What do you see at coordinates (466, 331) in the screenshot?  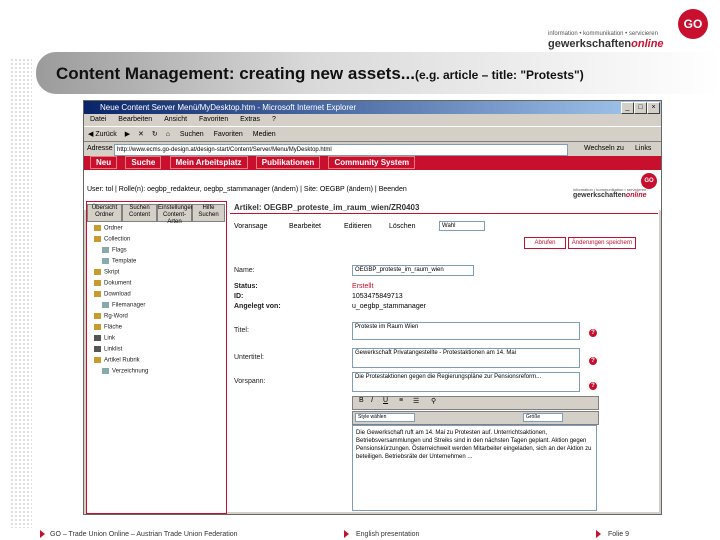 I see `title-input: Proteste im Raum Wien` at bounding box center [466, 331].